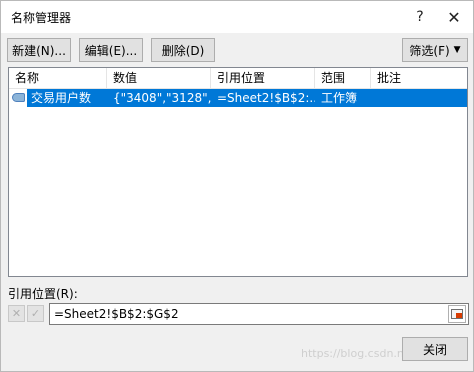 This screenshot has width=474, height=372. I want to click on confirm-check-icon: ✓, so click(35, 313).